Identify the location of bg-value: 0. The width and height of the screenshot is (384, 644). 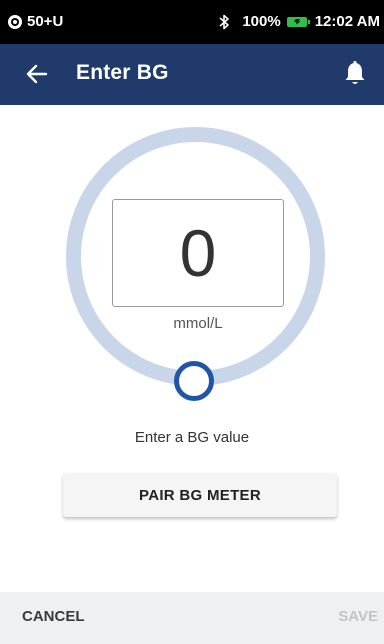
(198, 253).